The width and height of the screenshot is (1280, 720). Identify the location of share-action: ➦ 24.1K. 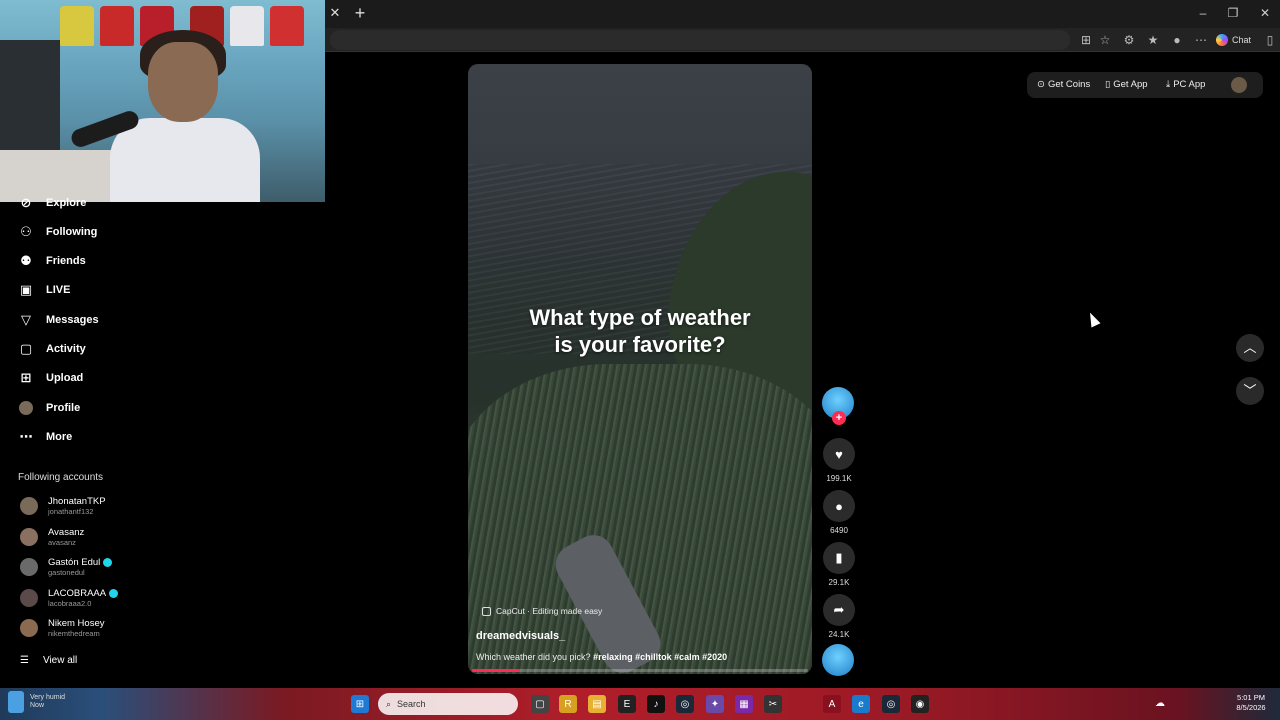
(839, 616).